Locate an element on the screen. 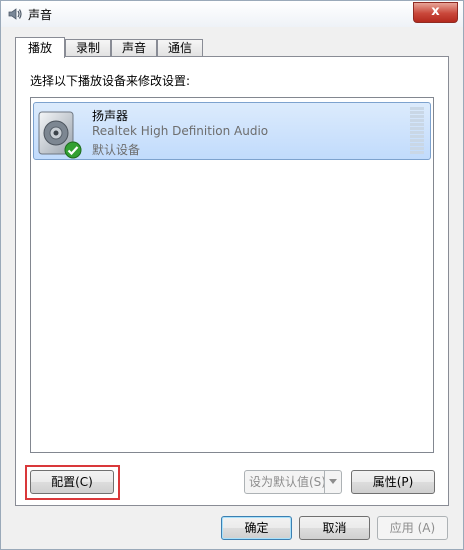 The image size is (464, 550). volume-level-meter is located at coordinates (417, 131).